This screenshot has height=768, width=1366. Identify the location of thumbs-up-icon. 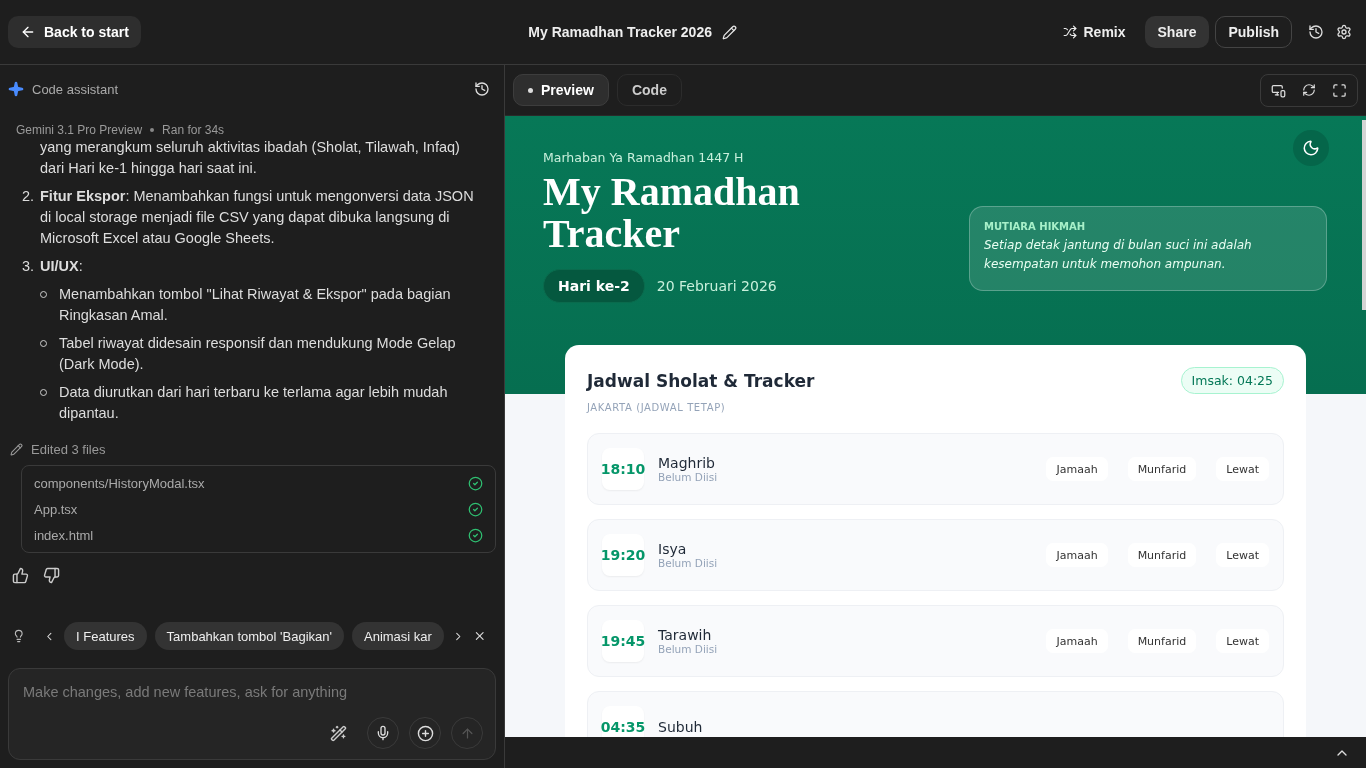
(20, 575).